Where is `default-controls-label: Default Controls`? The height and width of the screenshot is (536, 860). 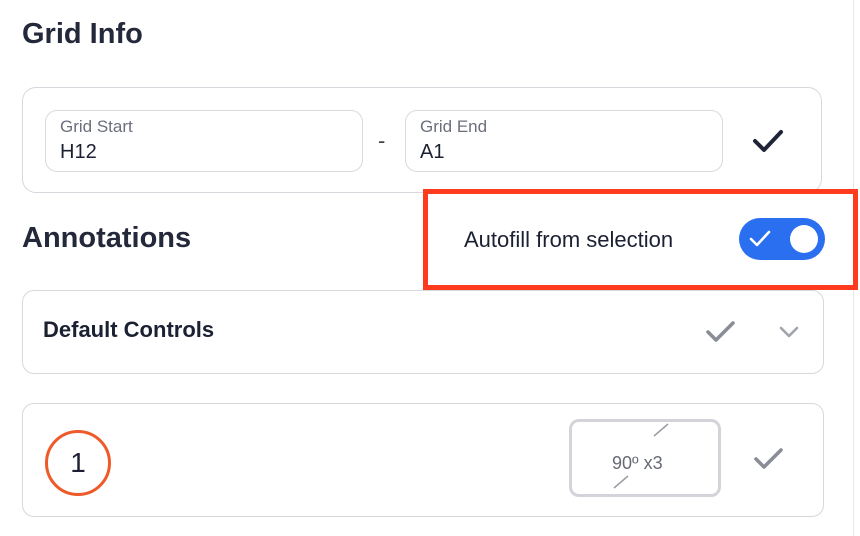
default-controls-label: Default Controls is located at coordinates (129, 329).